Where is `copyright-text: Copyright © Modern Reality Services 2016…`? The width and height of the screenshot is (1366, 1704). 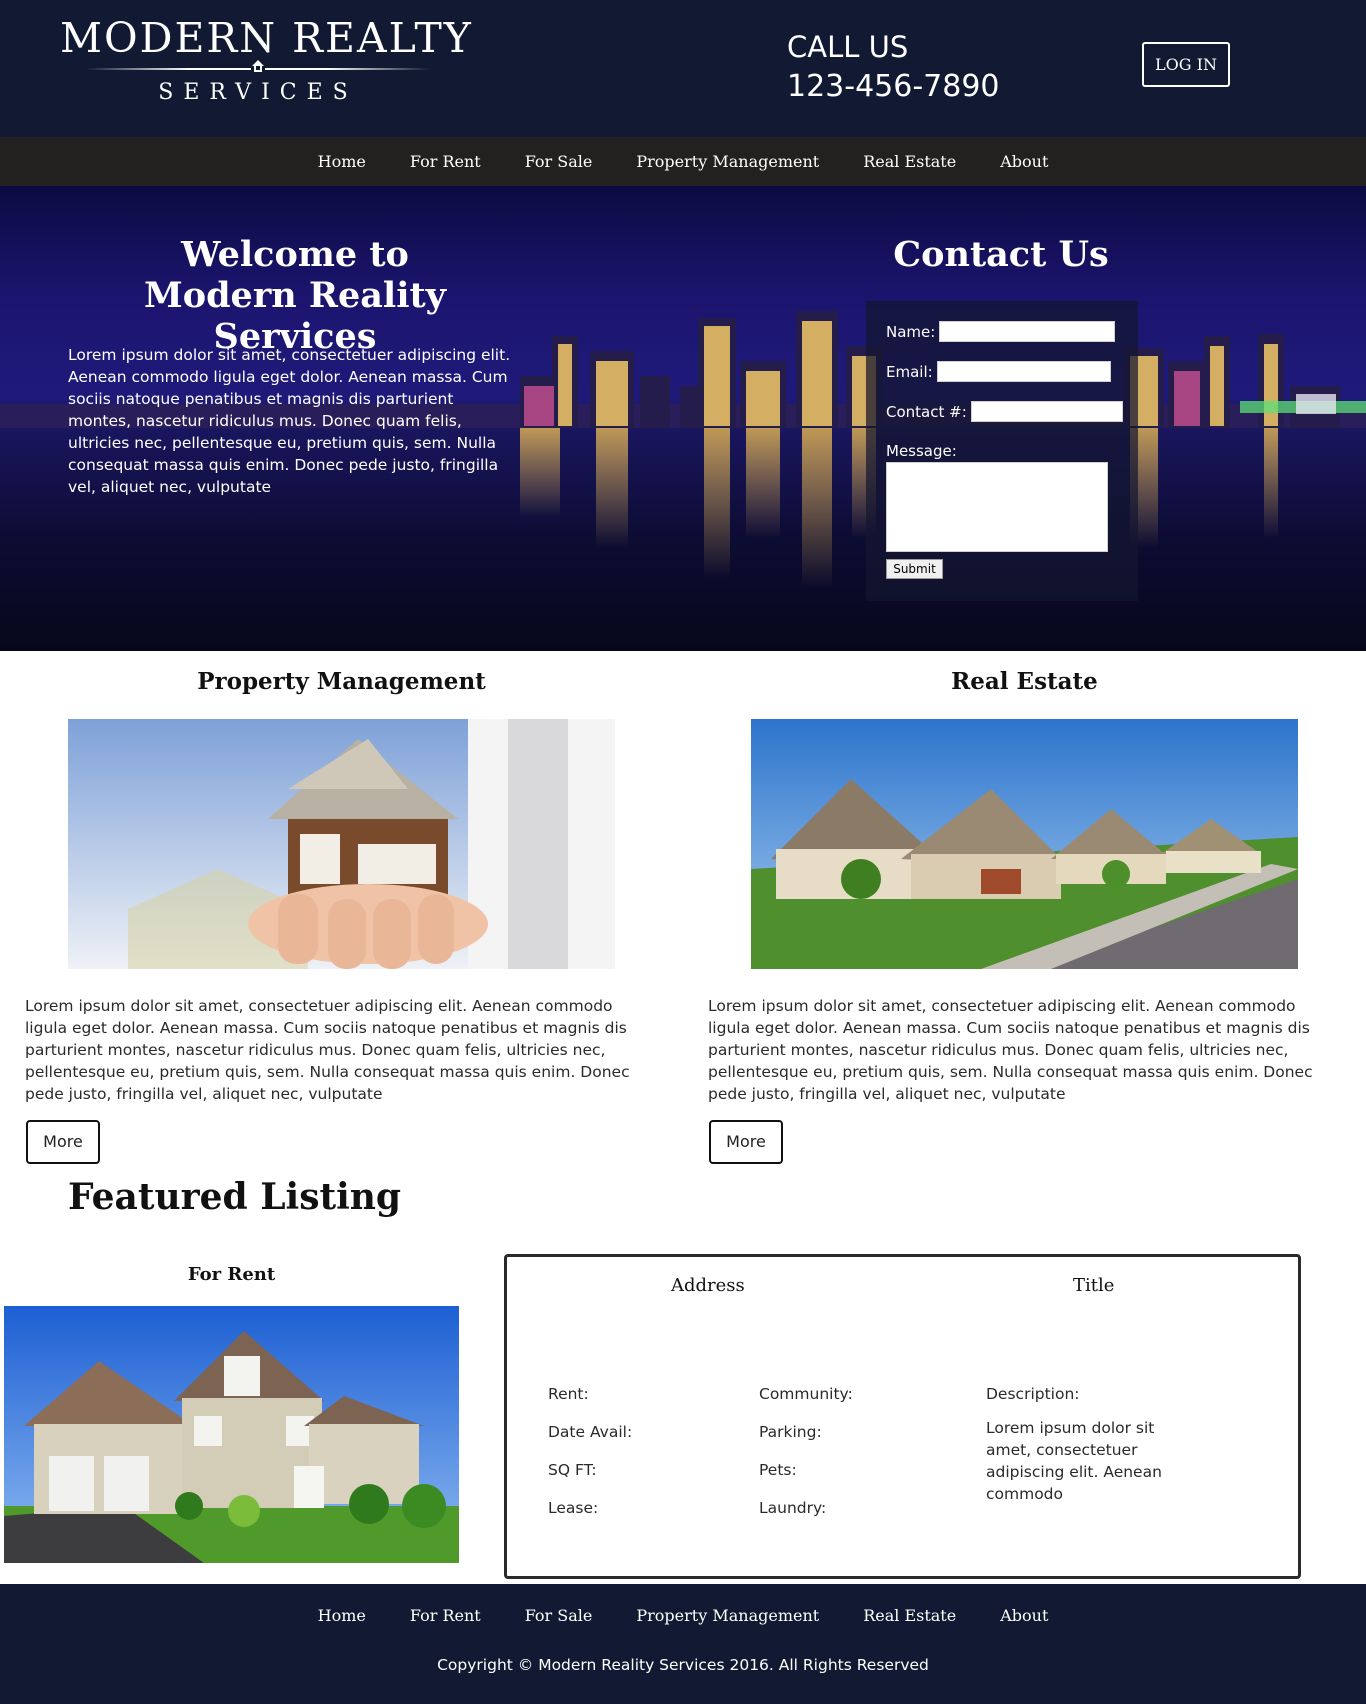
copyright-text: Copyright © Modern Reality Services 2016… is located at coordinates (683, 1665).